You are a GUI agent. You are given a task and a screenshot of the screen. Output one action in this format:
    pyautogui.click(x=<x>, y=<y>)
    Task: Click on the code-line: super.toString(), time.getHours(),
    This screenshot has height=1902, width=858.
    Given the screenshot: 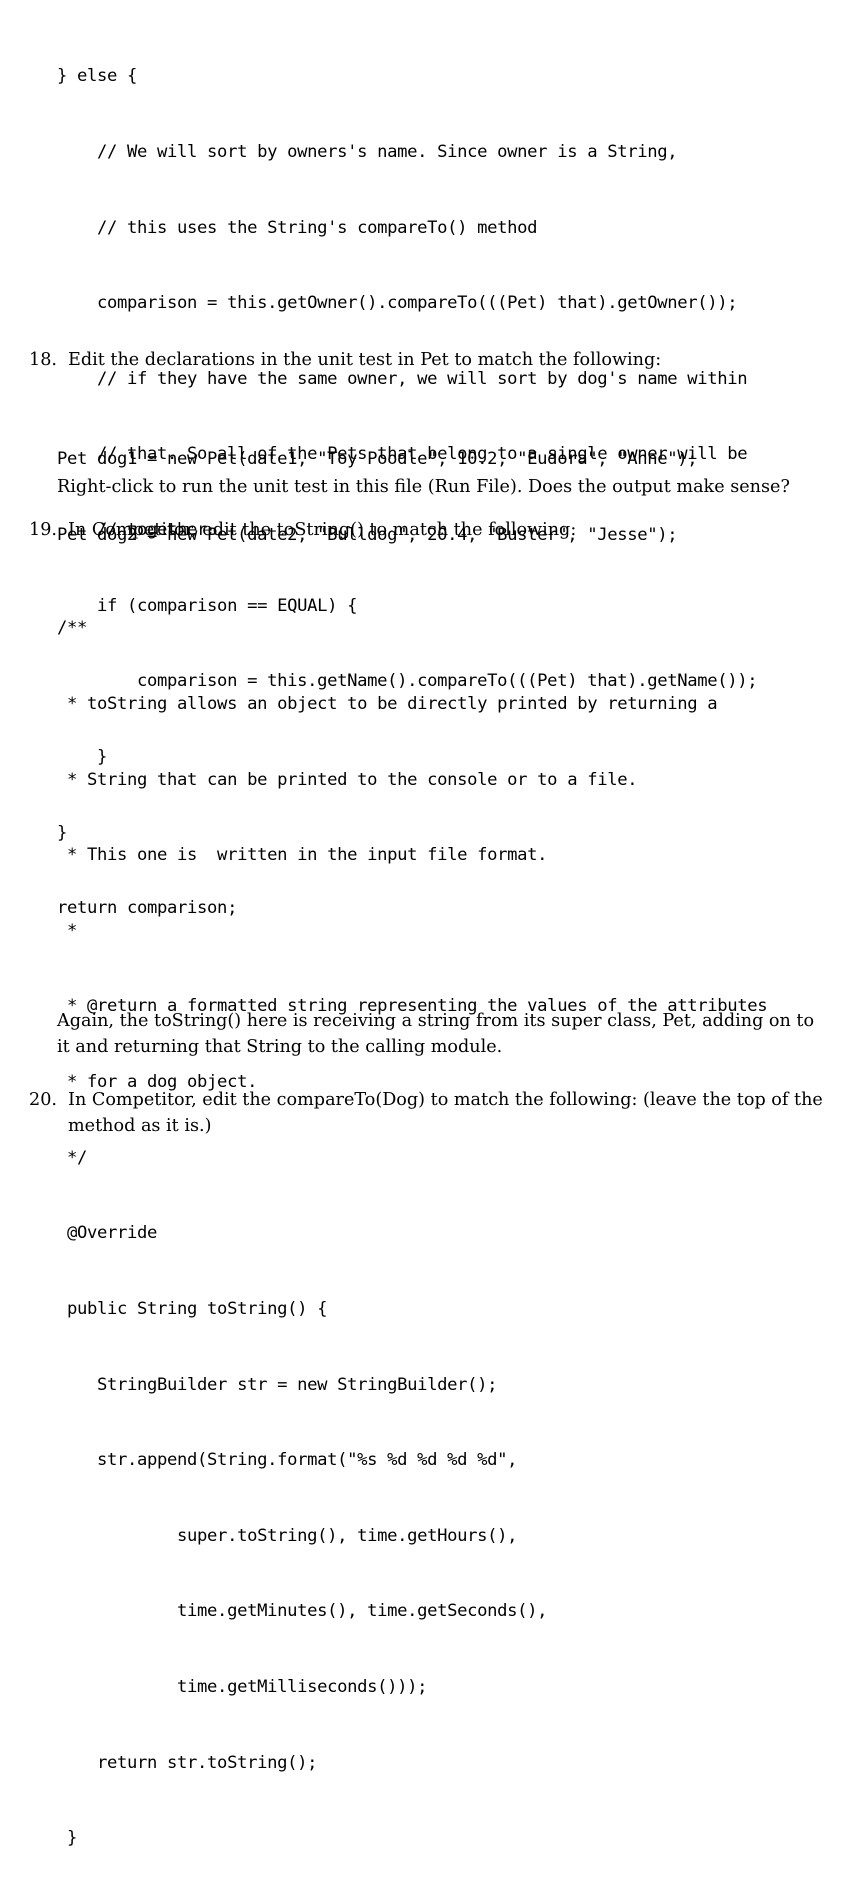 What is the action you would take?
    pyautogui.click(x=287, y=1535)
    